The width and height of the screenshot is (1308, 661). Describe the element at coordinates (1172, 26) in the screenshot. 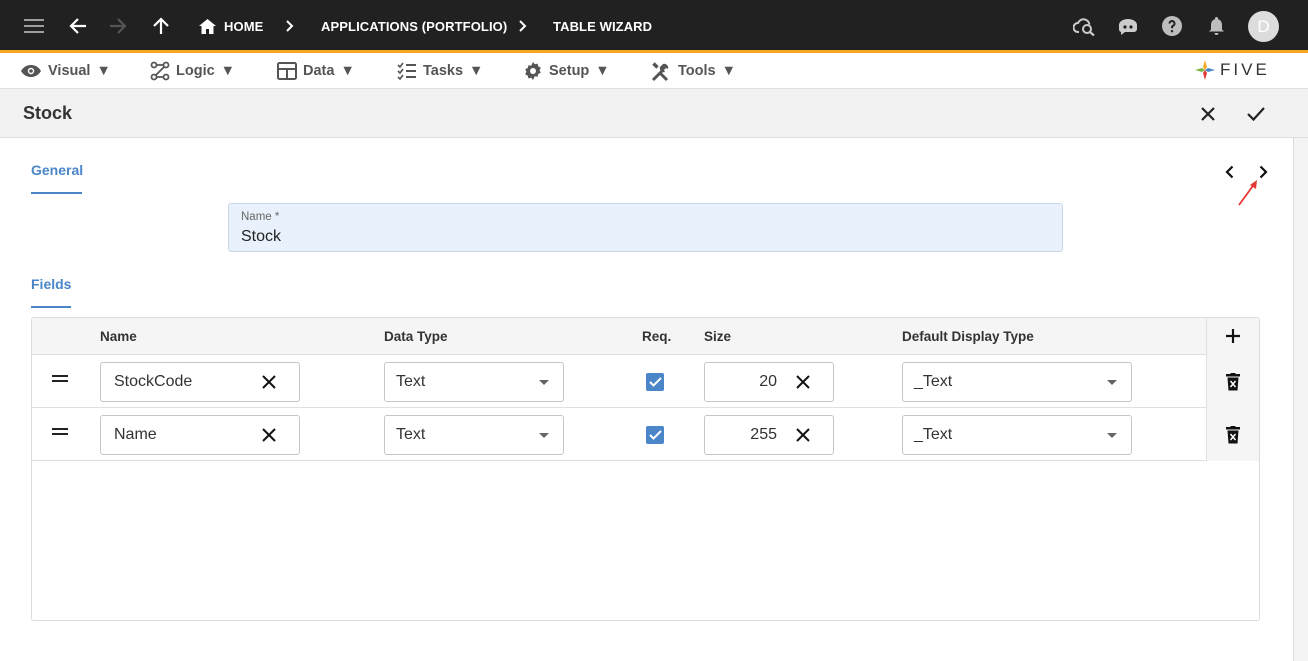

I see `help-icon` at that location.